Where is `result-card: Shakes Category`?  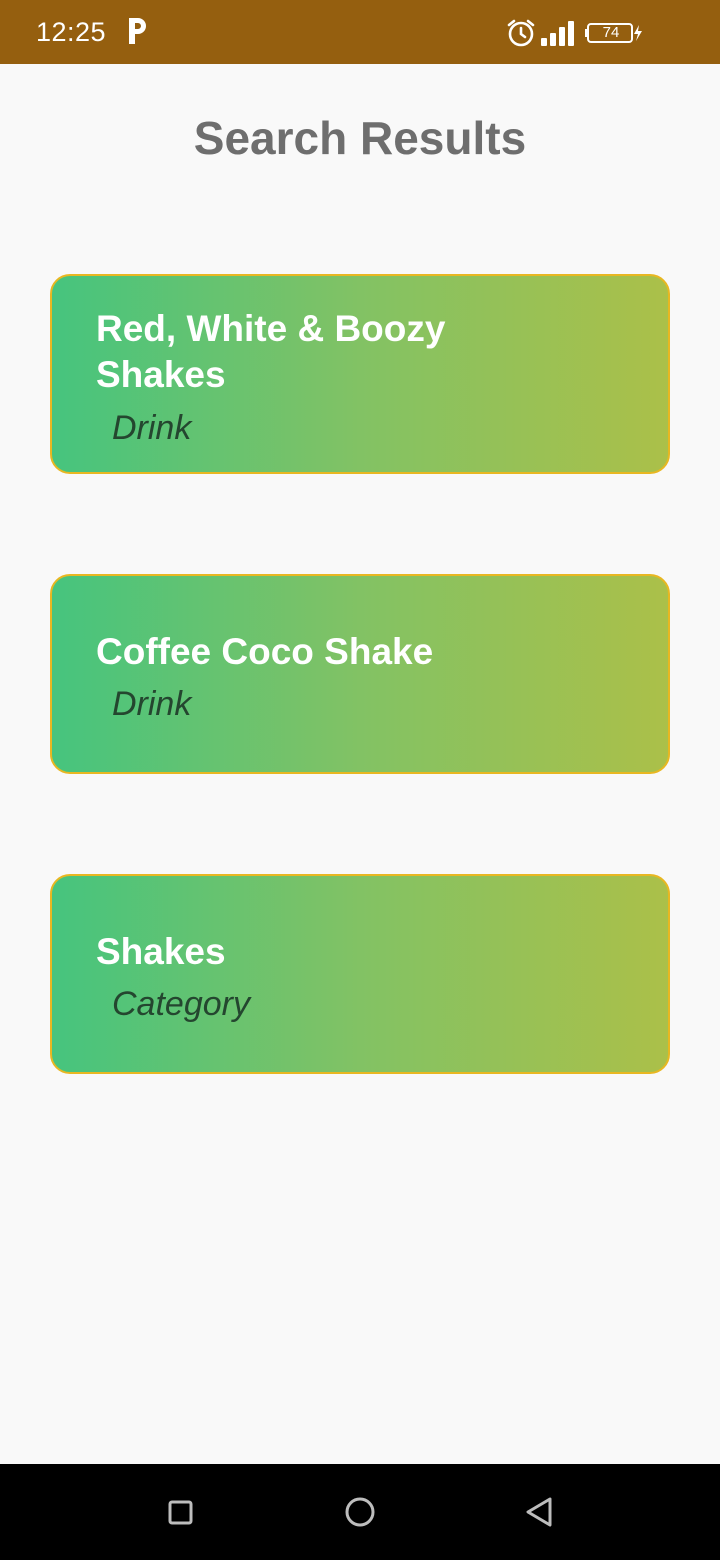
result-card: Shakes Category is located at coordinates (360, 974).